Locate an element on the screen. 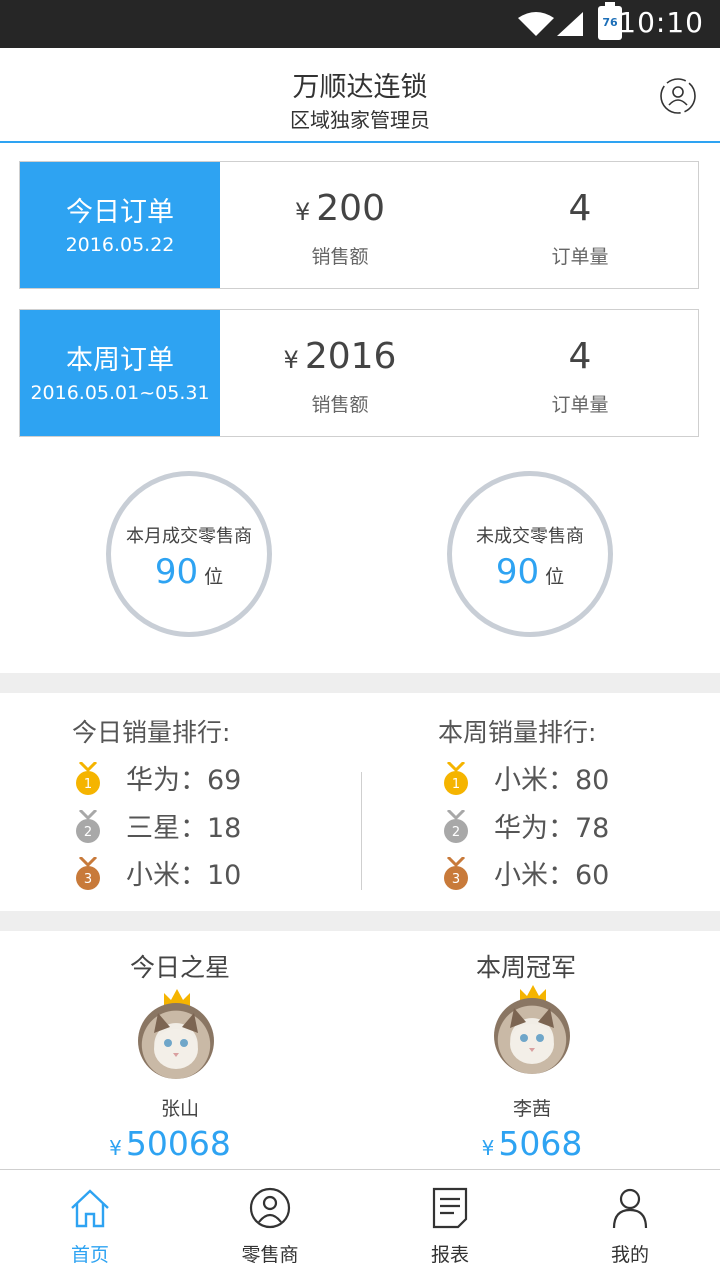  week-rank-row-3: 3 小米：60 is located at coordinates (572, 873).